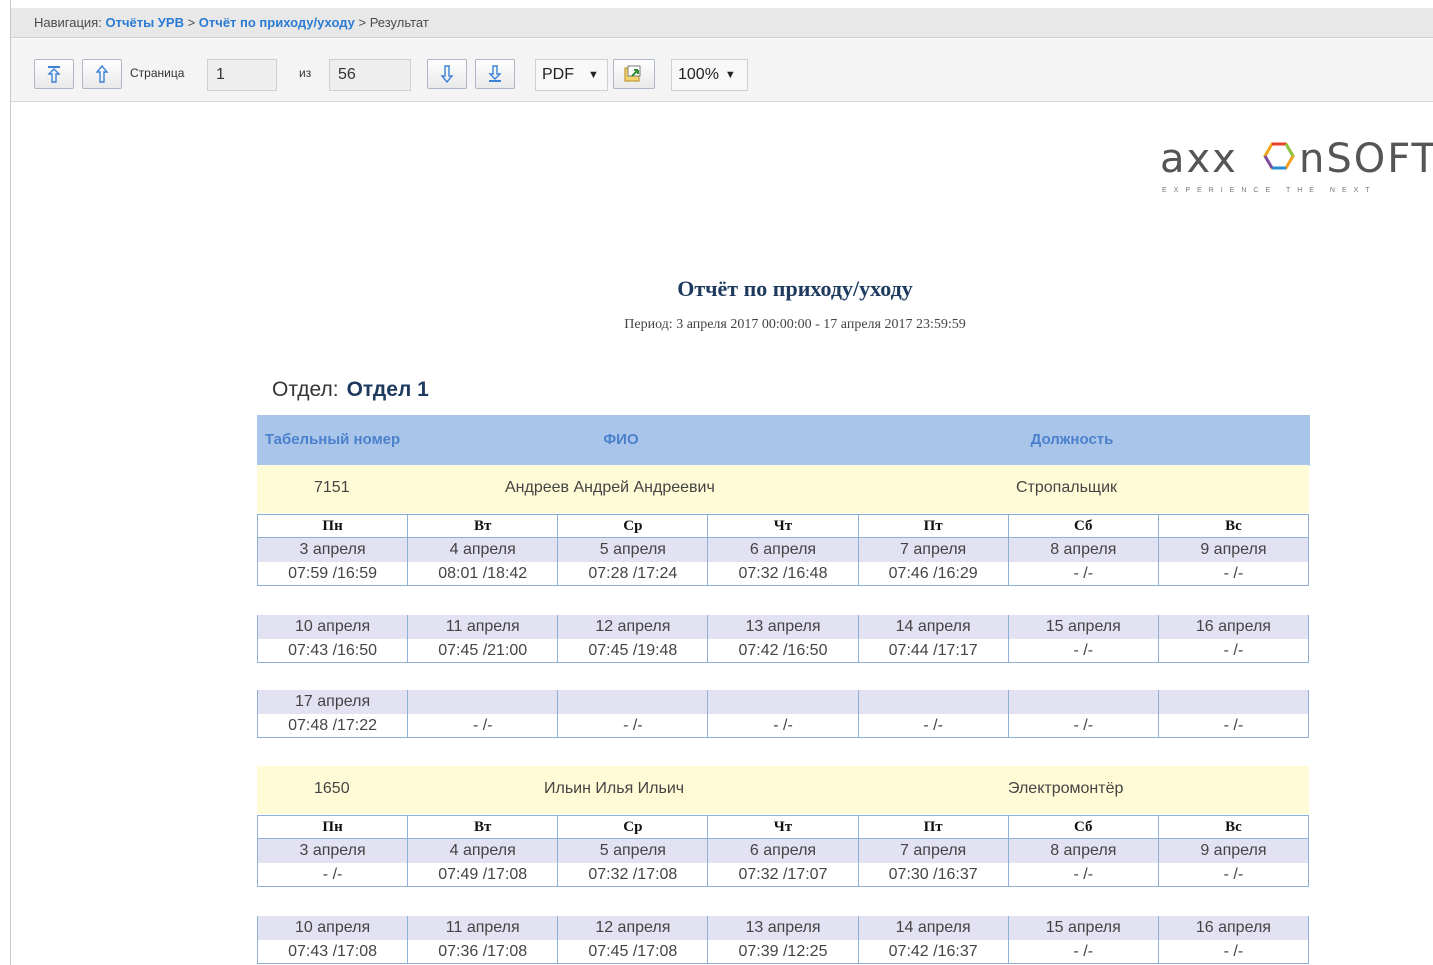  Describe the element at coordinates (558, 74) in the screenshot. I see `export-format-value: PDF` at that location.